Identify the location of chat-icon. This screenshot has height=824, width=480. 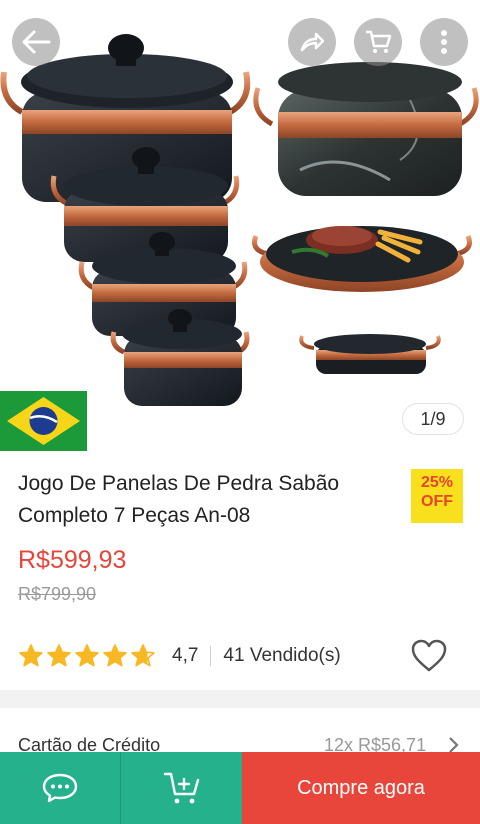
(60, 788).